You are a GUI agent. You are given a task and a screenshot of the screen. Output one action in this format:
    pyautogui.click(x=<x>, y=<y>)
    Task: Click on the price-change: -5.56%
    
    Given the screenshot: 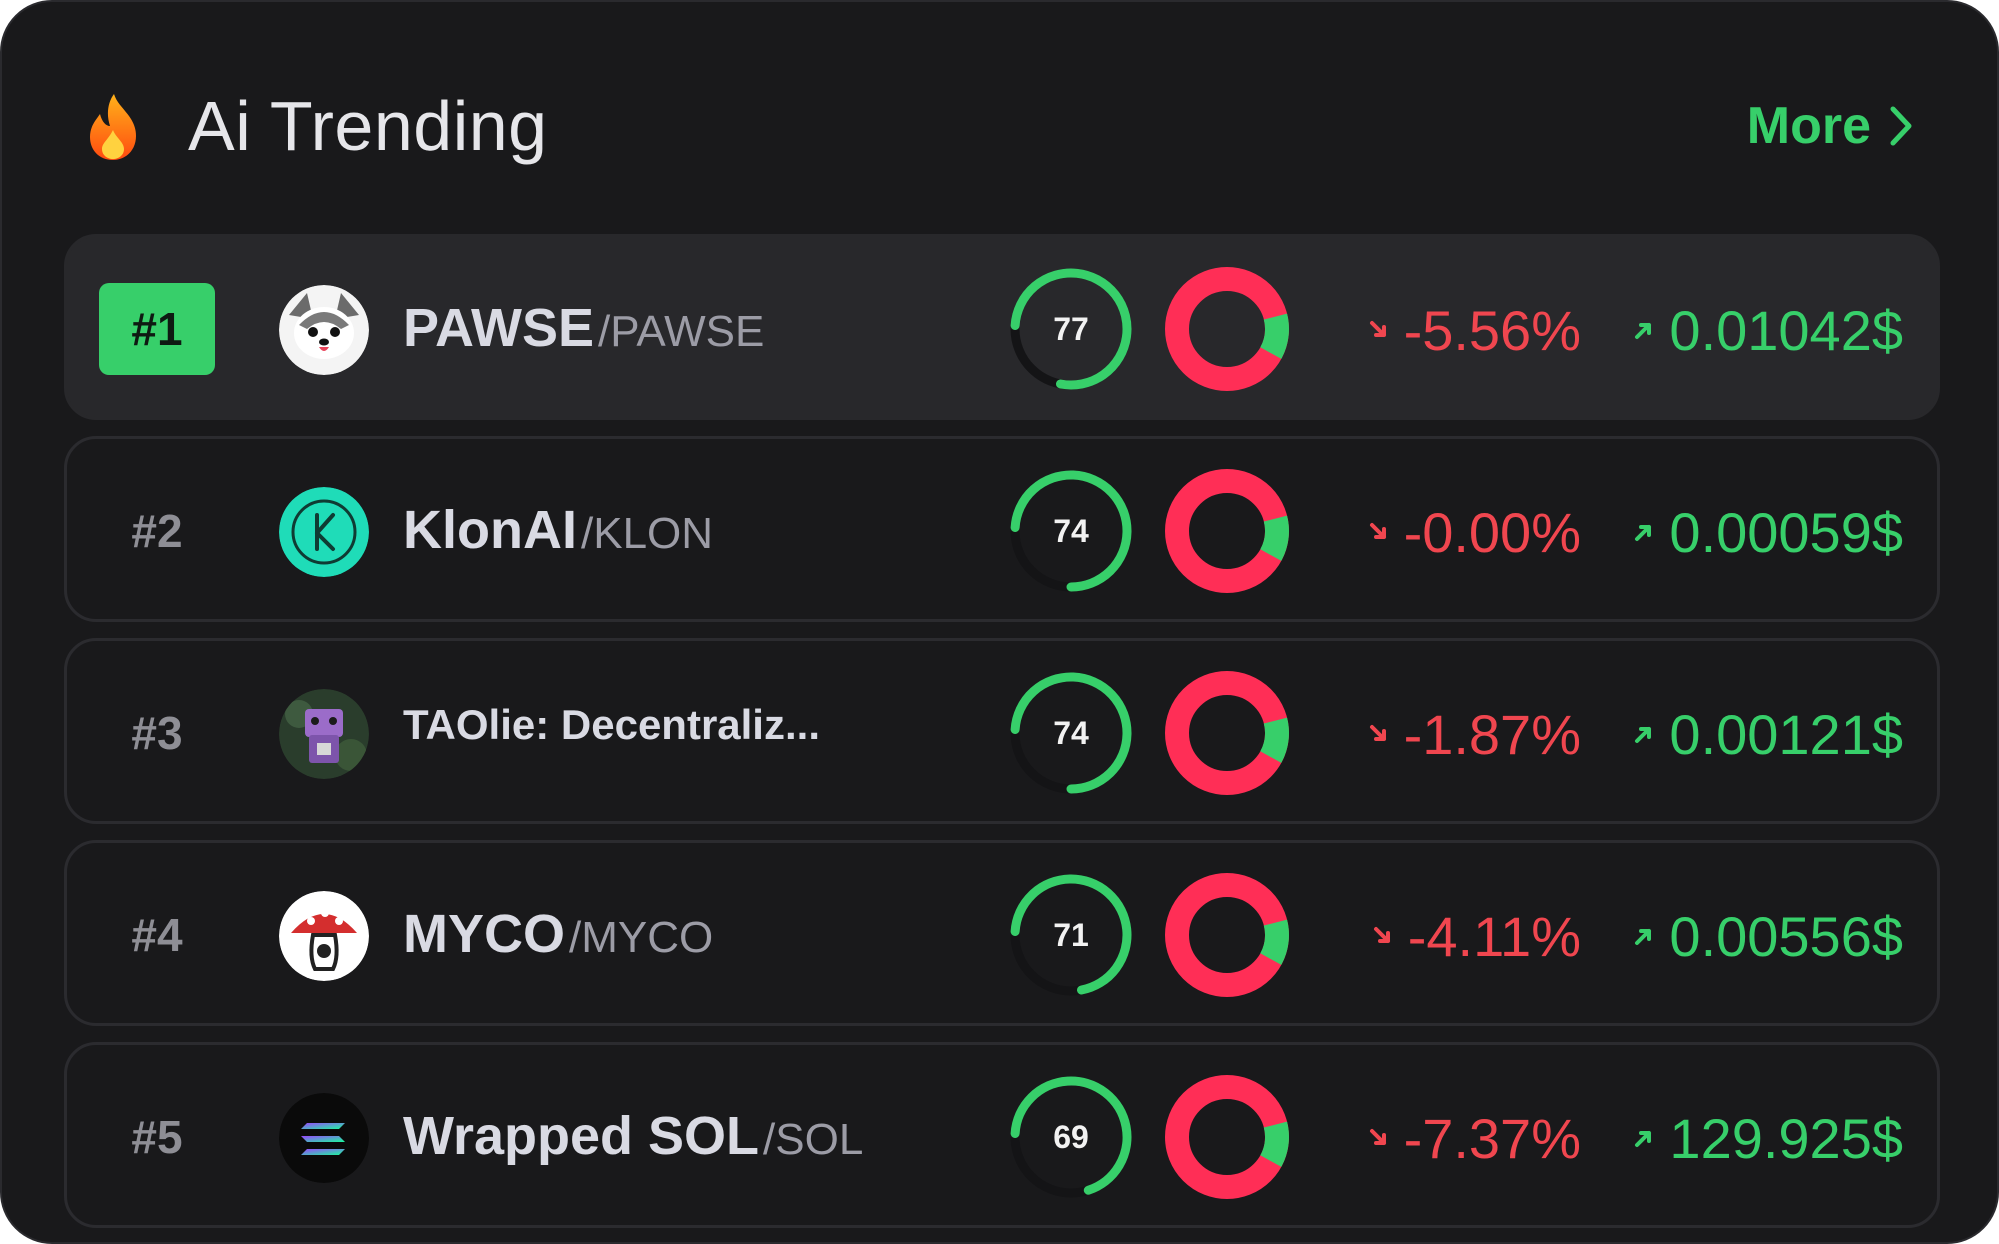 What is the action you would take?
    pyautogui.click(x=1474, y=330)
    